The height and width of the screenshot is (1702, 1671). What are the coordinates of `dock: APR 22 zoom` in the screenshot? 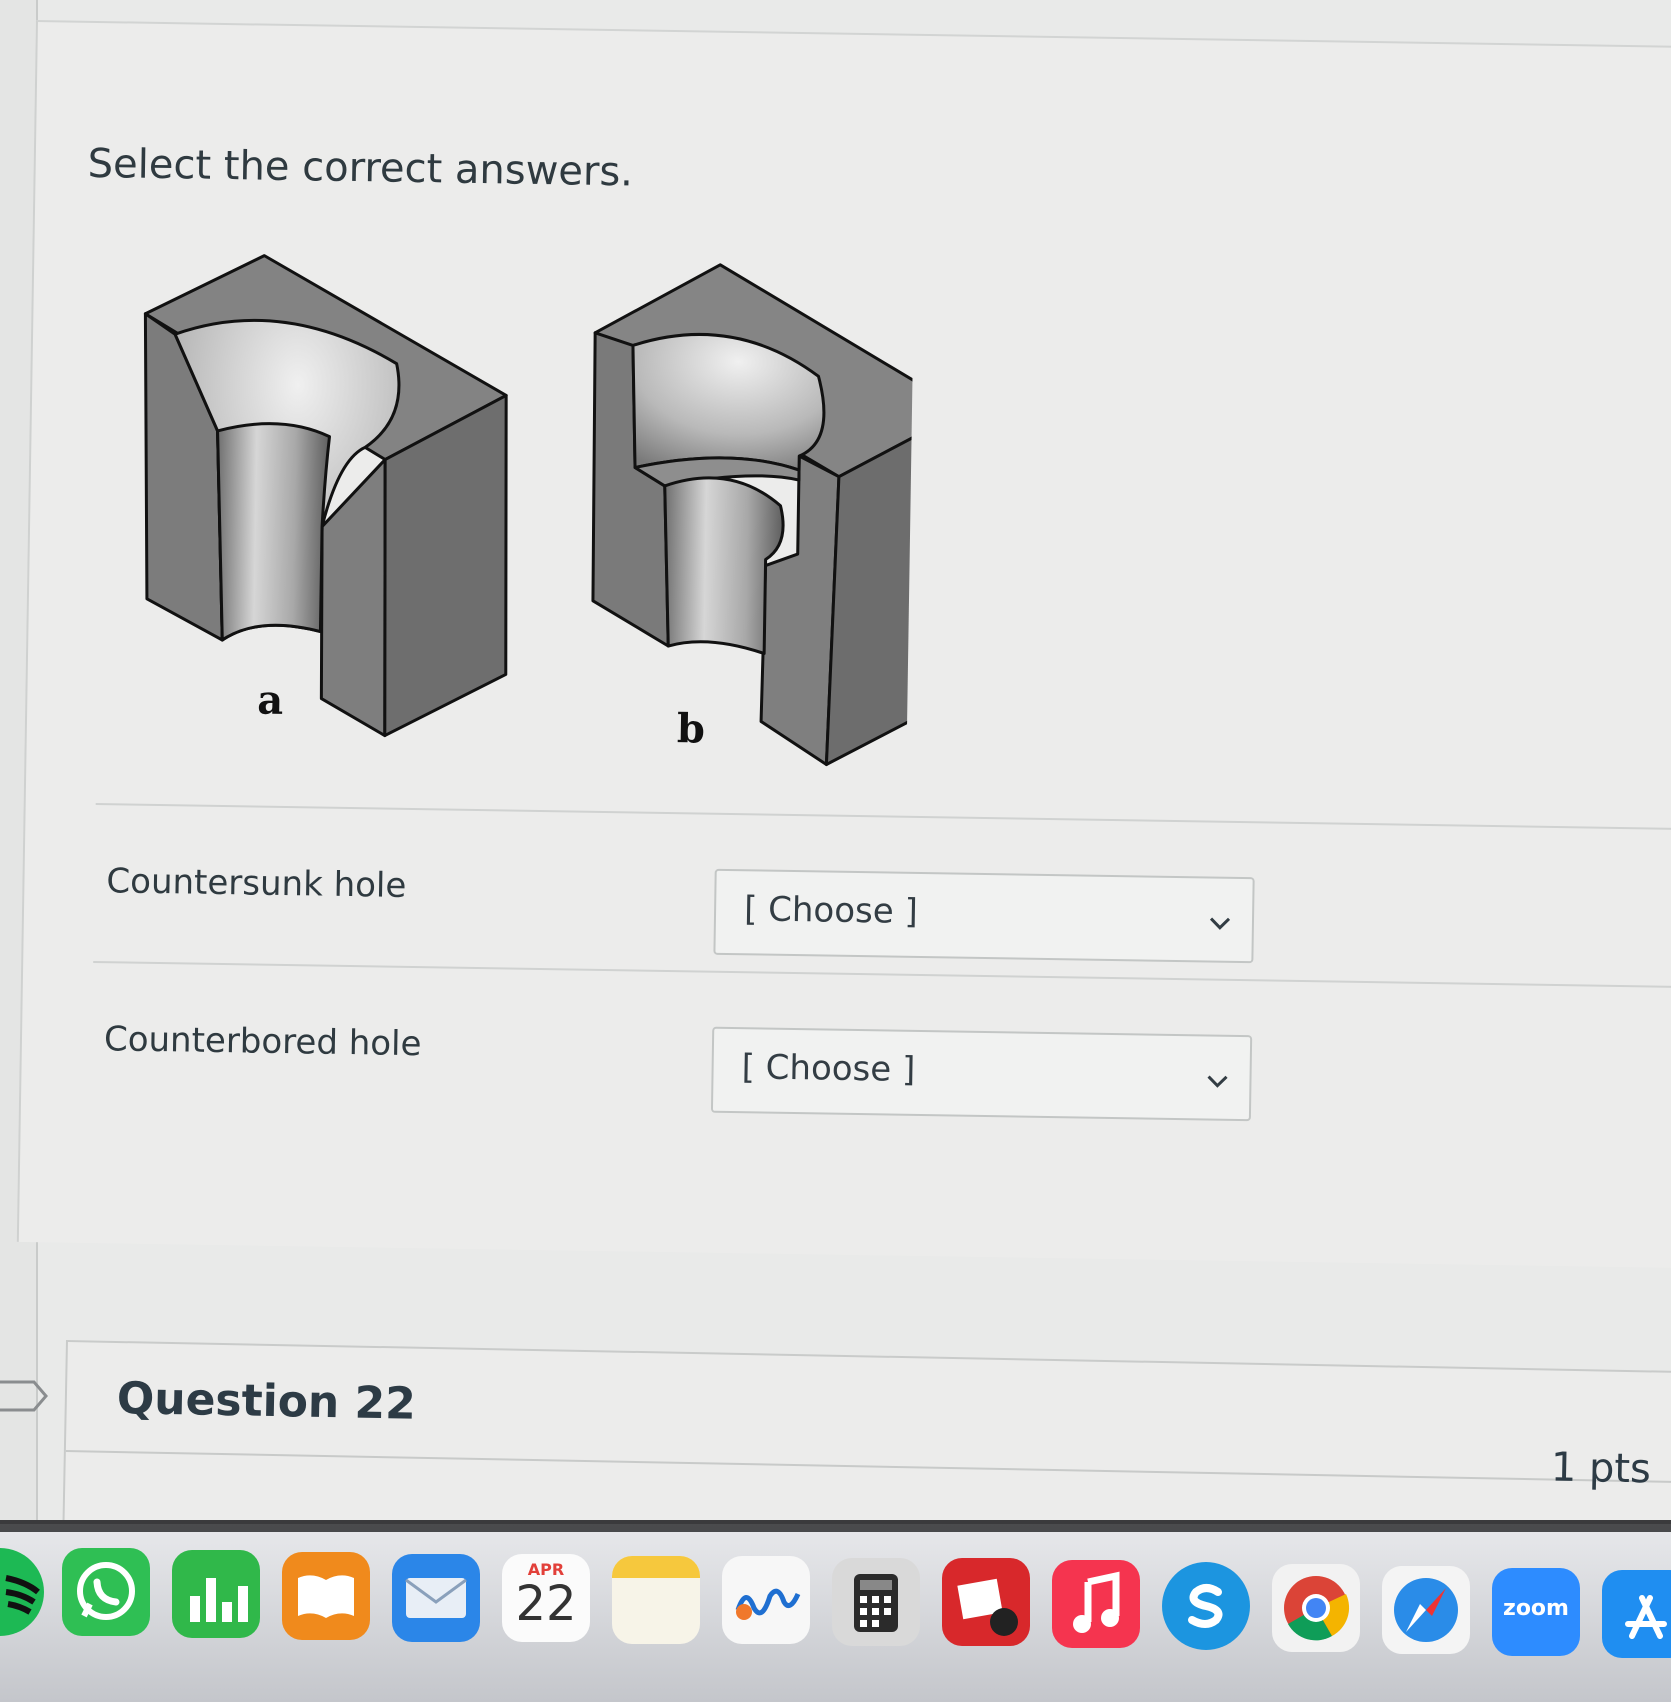 It's located at (835, 1611).